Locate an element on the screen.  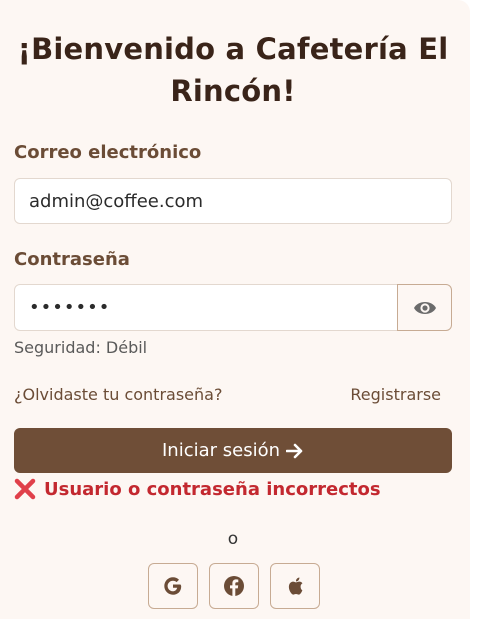
error-message: Usuario o contraseña incorrectos is located at coordinates (197, 489).